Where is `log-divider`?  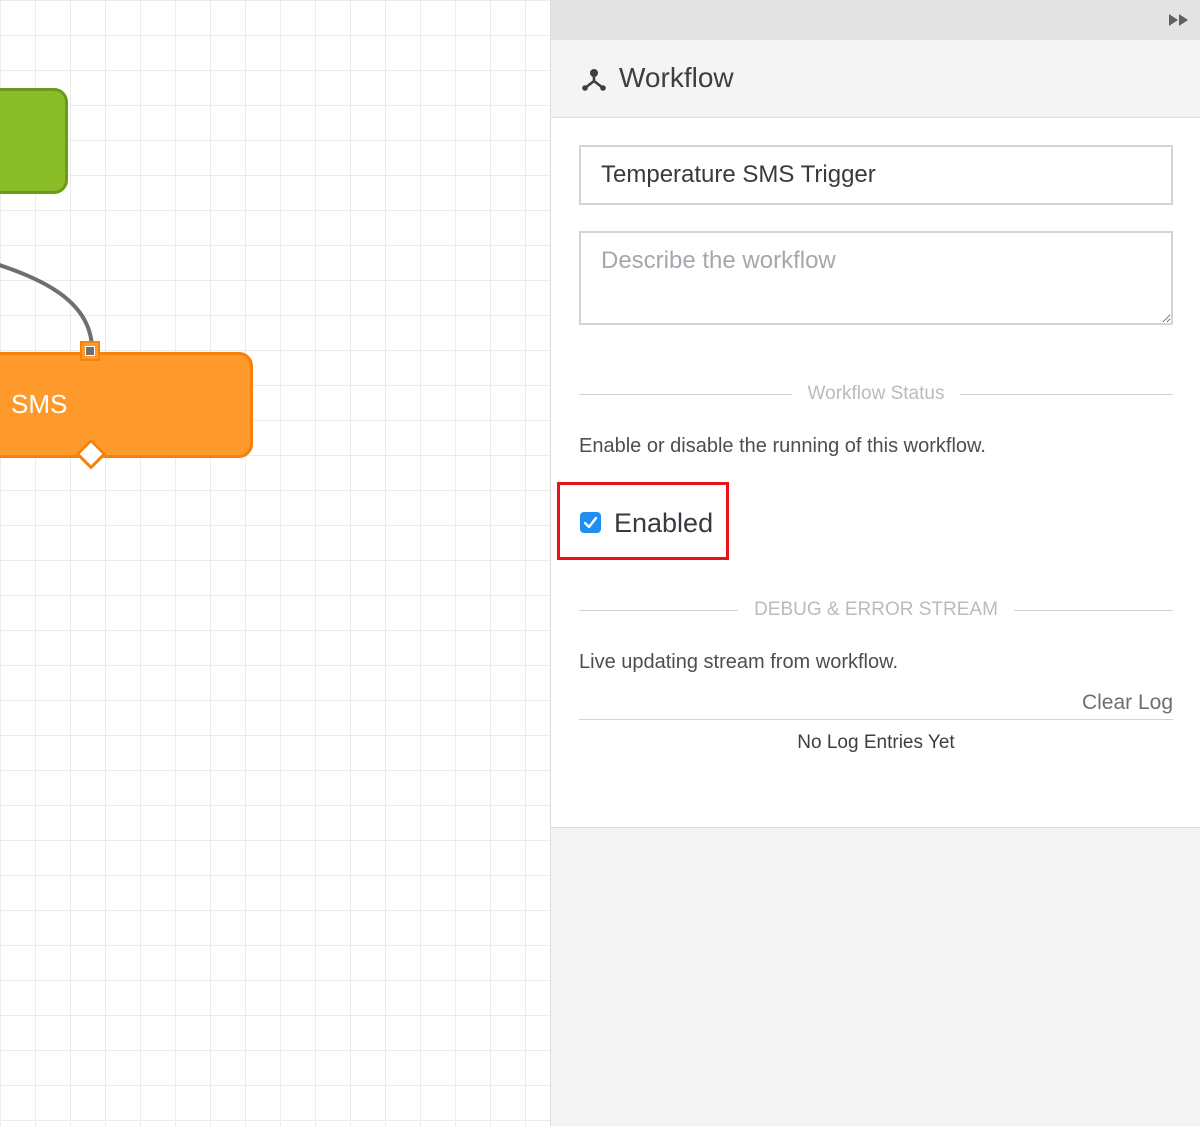
log-divider is located at coordinates (876, 719).